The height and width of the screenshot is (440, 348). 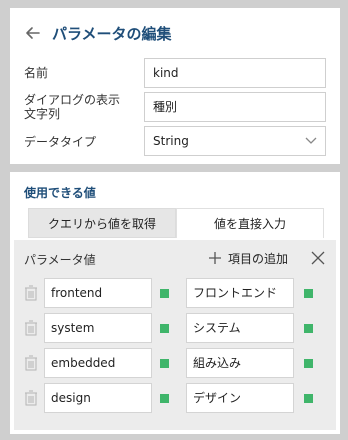 I want to click on list-item: system システム, so click(x=173, y=328).